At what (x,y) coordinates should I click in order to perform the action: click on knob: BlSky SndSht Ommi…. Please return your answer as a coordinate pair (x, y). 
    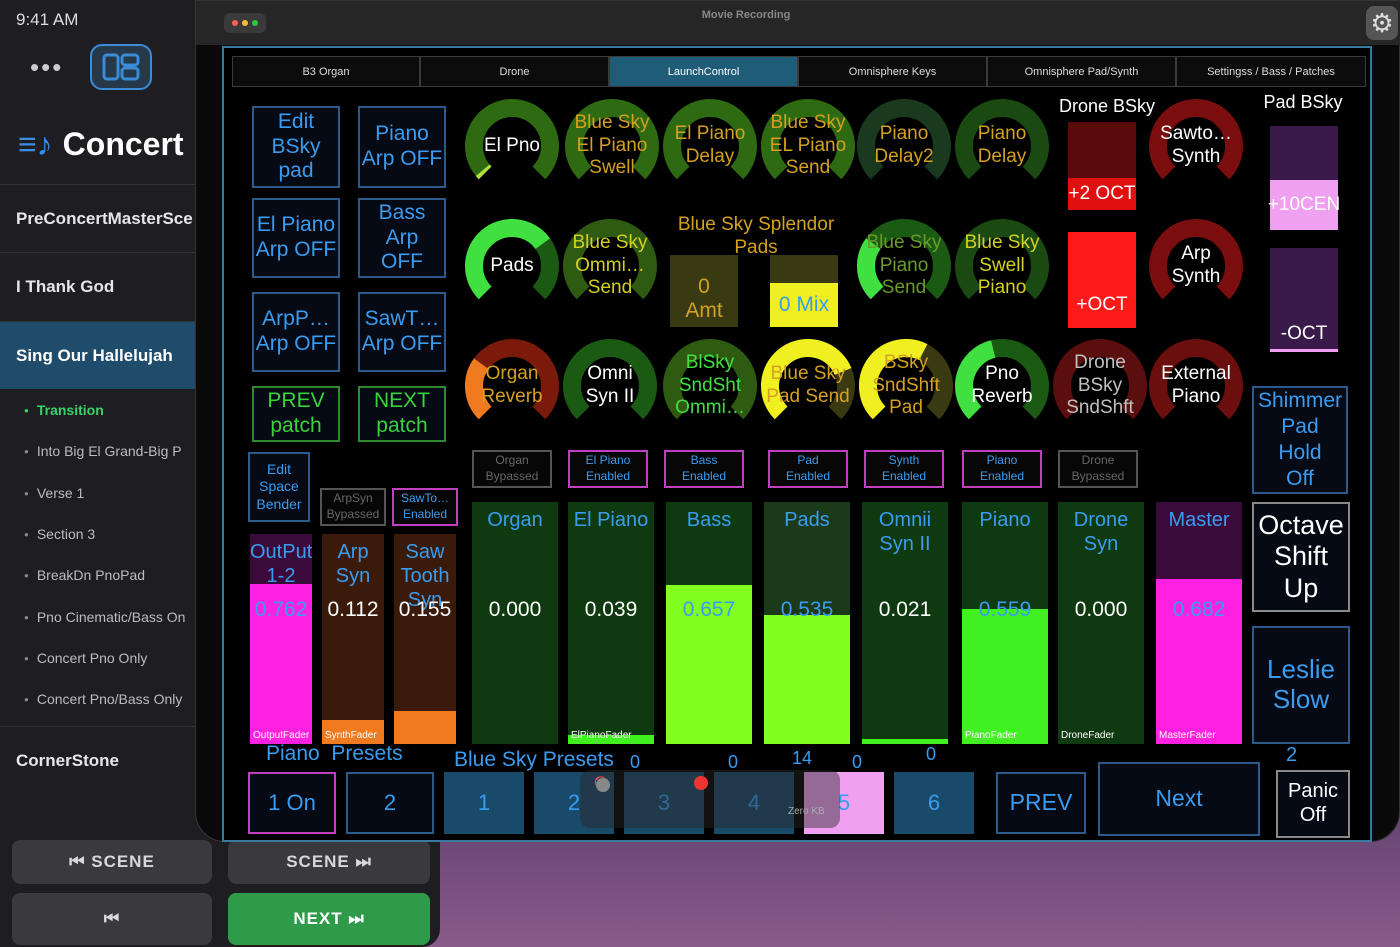
    Looking at the image, I should click on (710, 386).